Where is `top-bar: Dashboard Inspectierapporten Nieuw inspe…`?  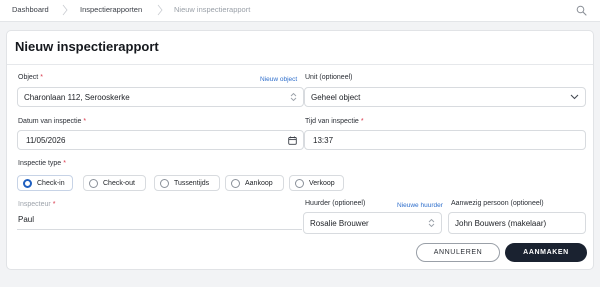
top-bar: Dashboard Inspectierapporten Nieuw inspe… is located at coordinates (300, 11).